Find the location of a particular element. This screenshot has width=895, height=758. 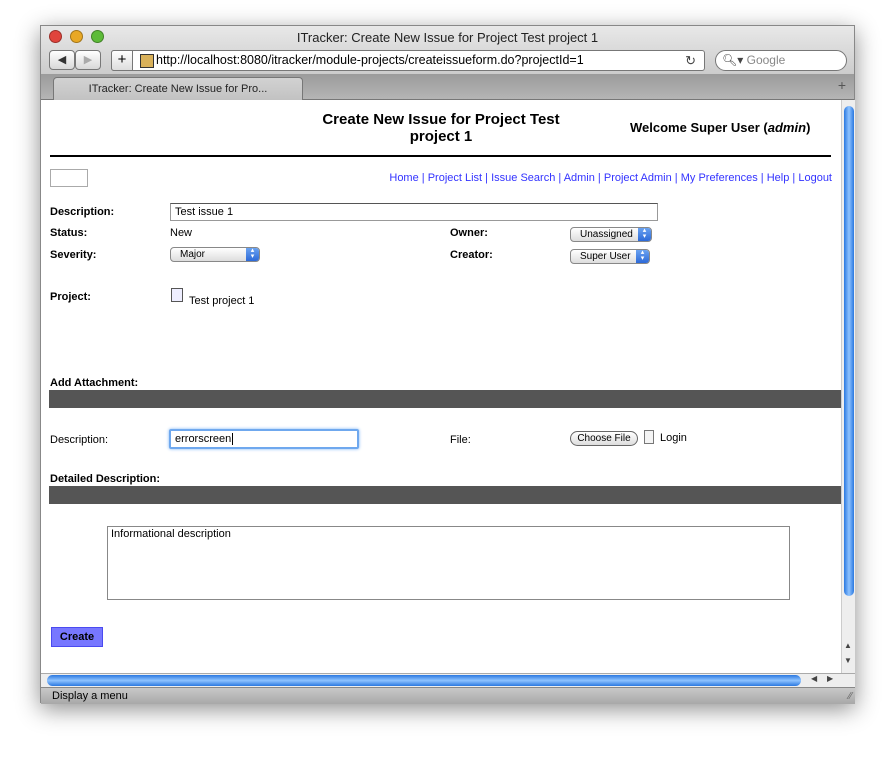

welcome-text: Welcome Super User ( is located at coordinates (699, 127).